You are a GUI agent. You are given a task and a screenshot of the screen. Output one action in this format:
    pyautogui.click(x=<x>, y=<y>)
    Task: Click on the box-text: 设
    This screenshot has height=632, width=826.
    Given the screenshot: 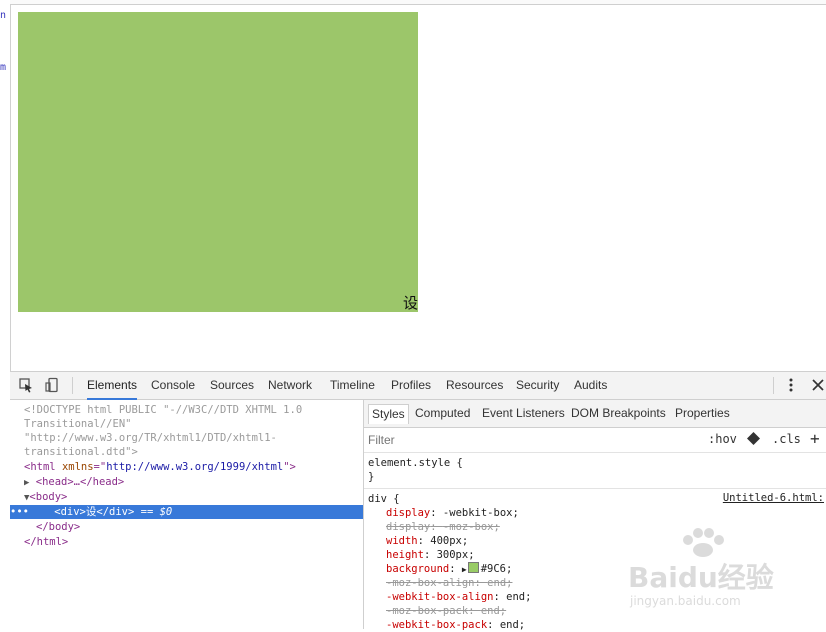 What is the action you would take?
    pyautogui.click(x=410, y=303)
    